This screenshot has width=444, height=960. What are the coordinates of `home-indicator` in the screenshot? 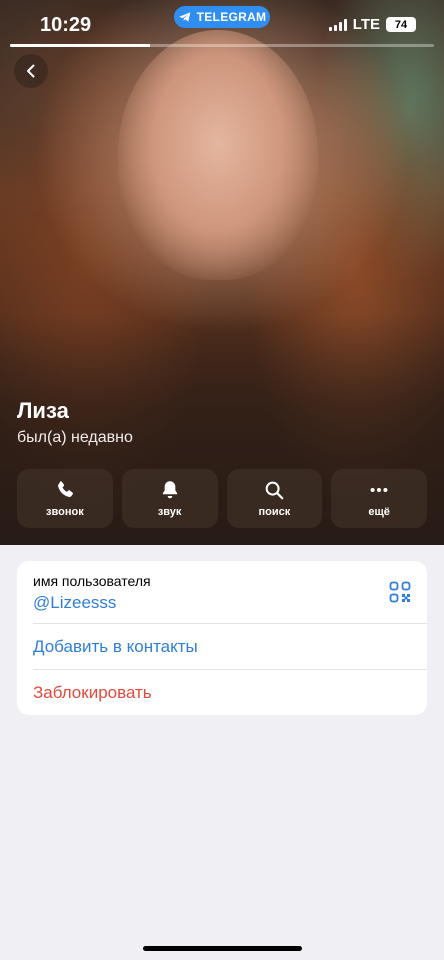 It's located at (222, 948).